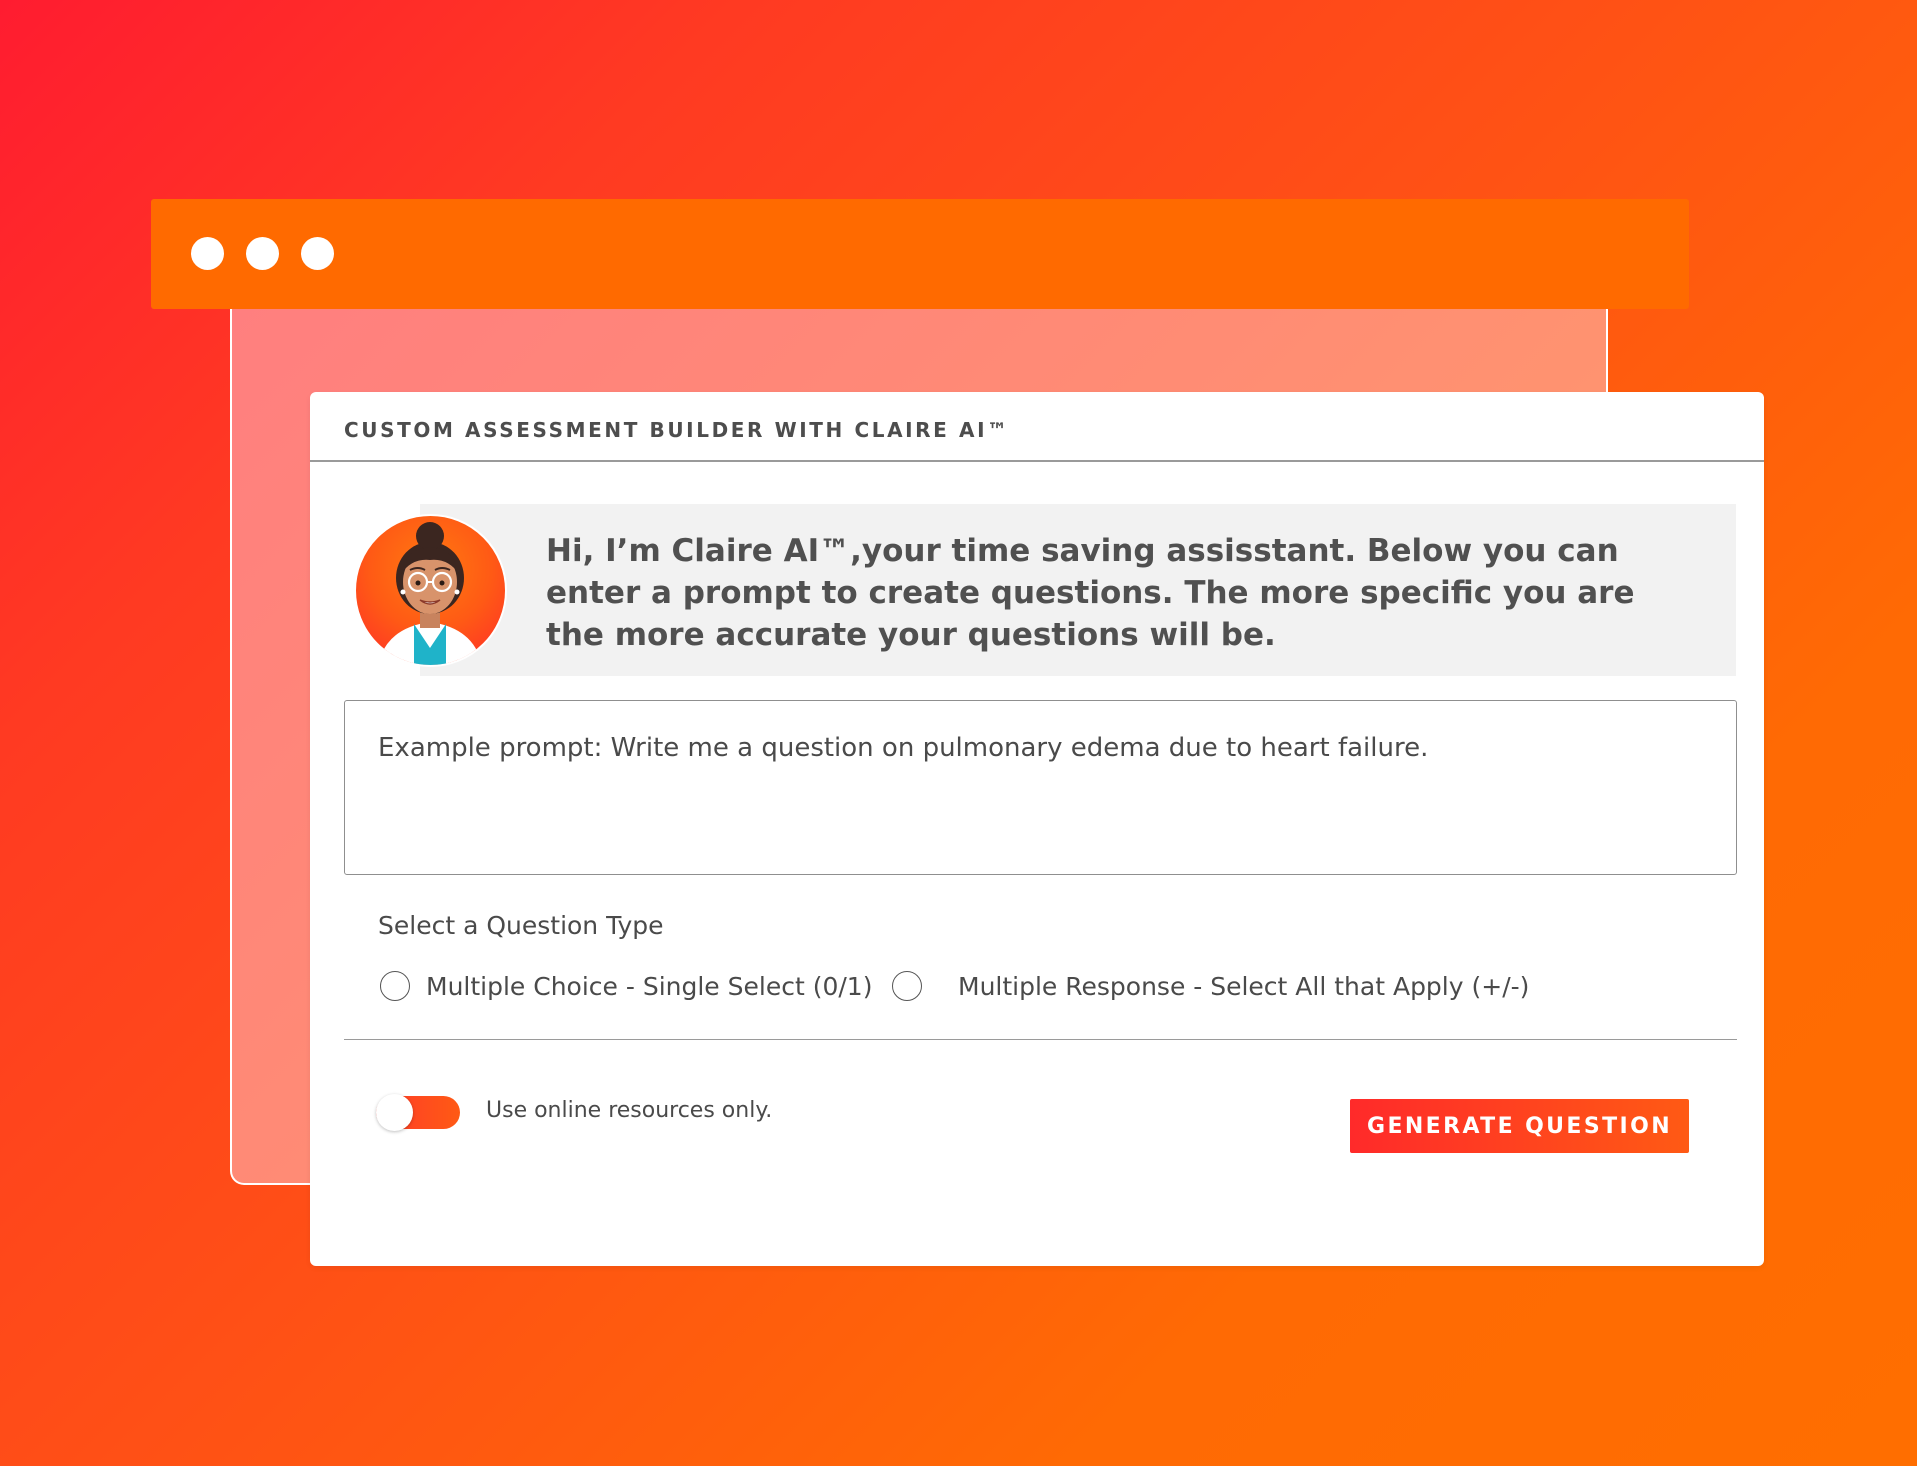 This screenshot has height=1466, width=1917. Describe the element at coordinates (430, 590) in the screenshot. I see `claire-avatar-icon` at that location.